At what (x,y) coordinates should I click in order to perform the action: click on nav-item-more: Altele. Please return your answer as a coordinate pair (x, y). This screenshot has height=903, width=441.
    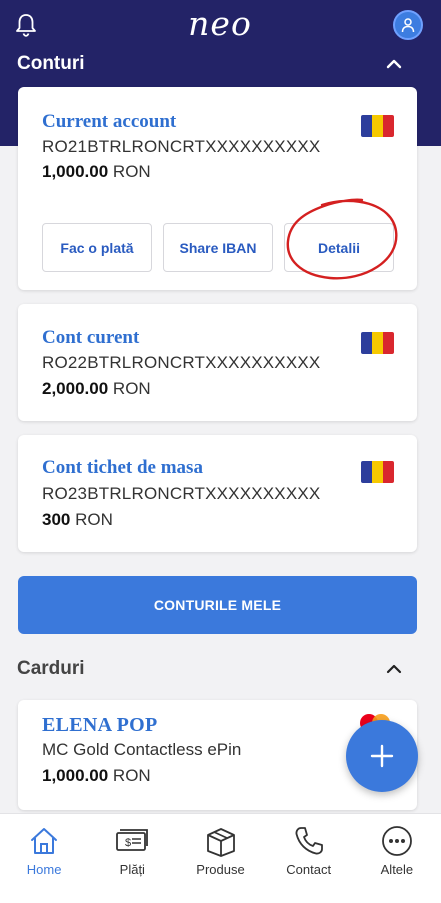
    Looking at the image, I should click on (397, 858).